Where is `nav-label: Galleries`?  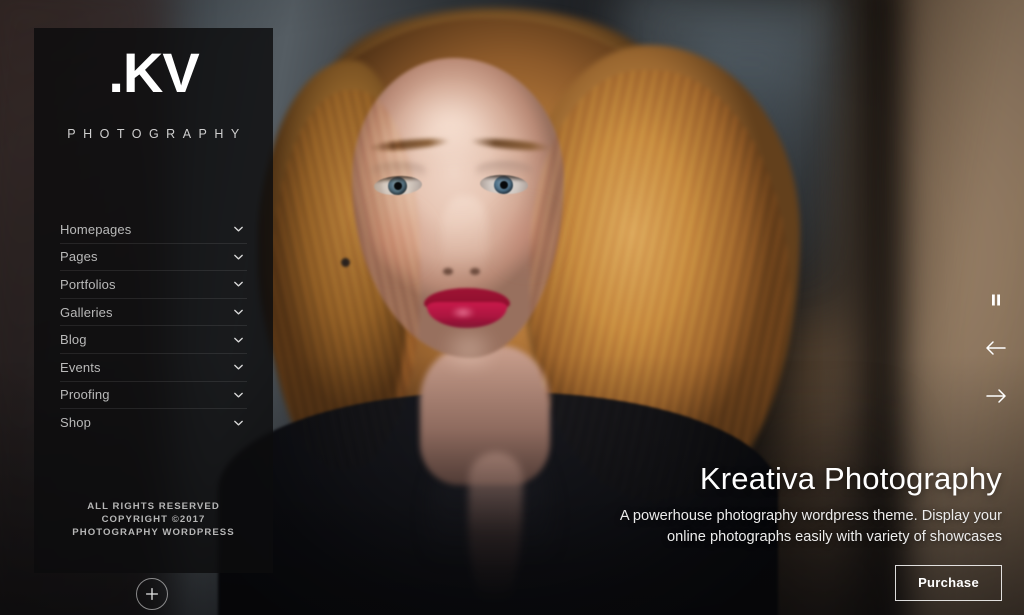
nav-label: Galleries is located at coordinates (86, 312).